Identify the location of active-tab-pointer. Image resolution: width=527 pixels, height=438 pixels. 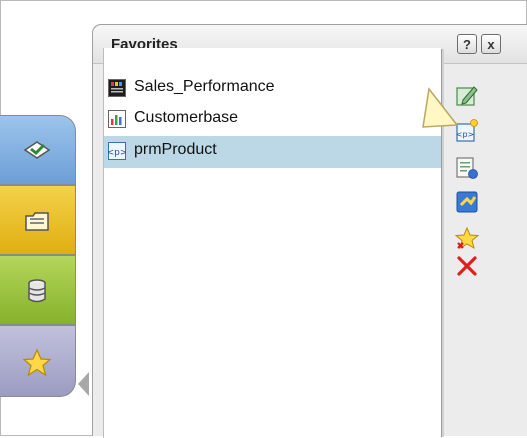
(83, 384).